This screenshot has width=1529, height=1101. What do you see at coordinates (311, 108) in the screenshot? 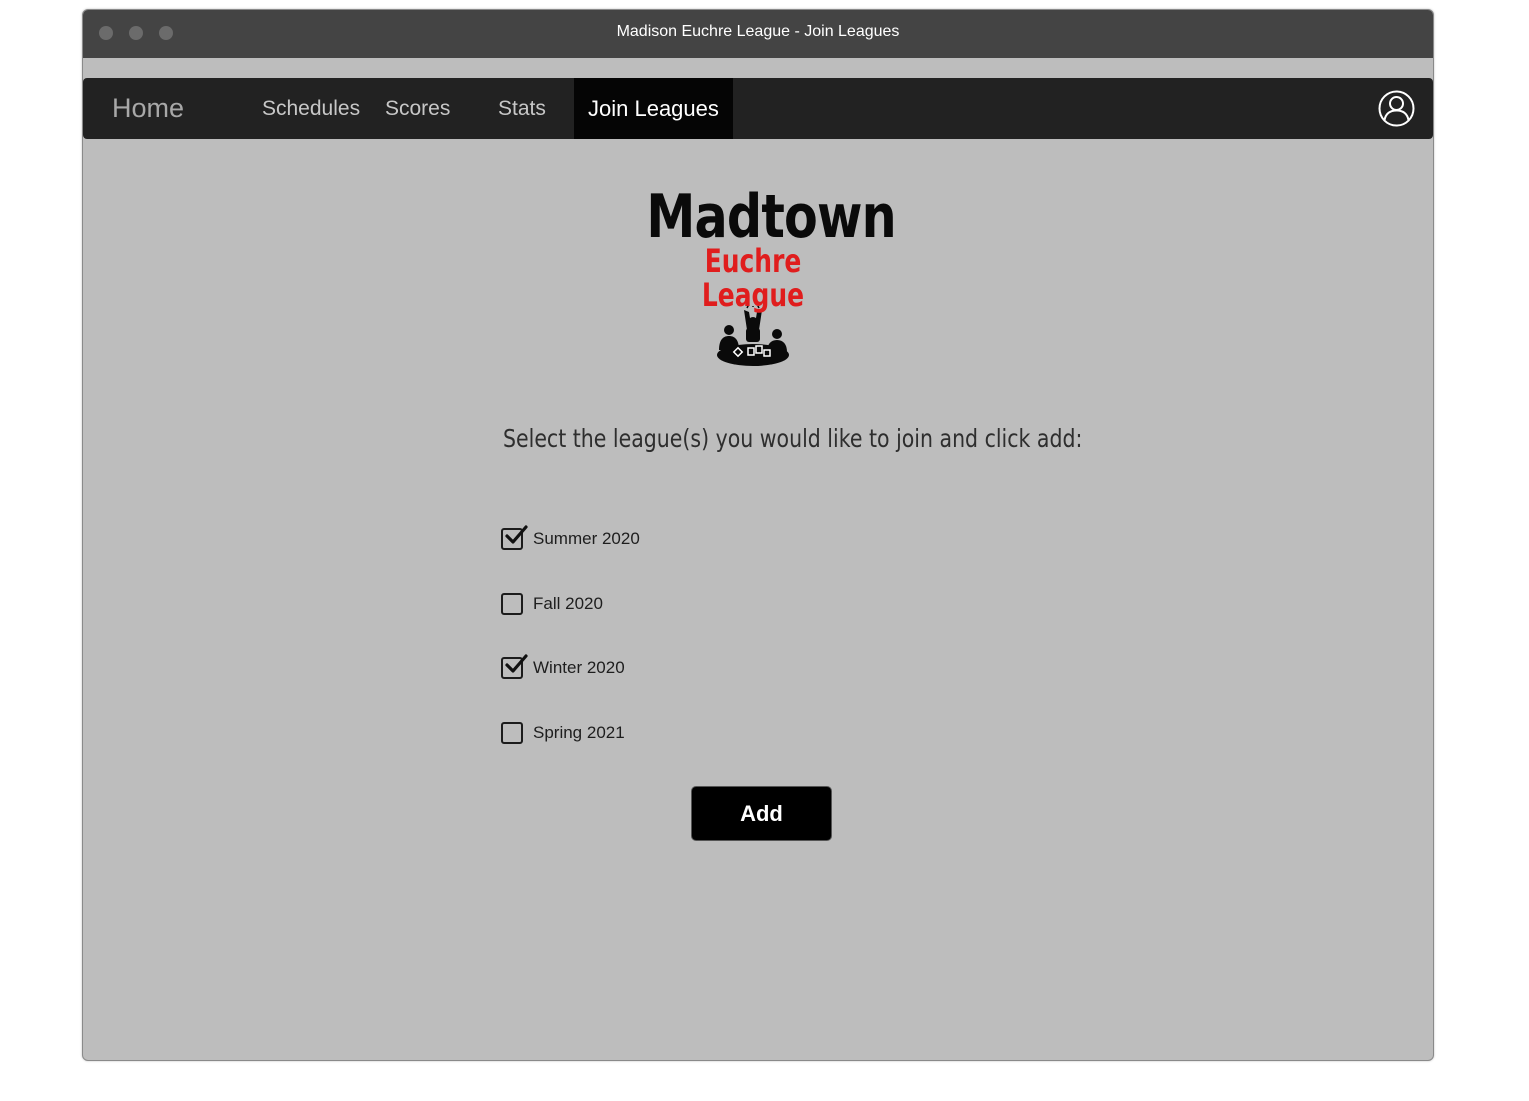
I see `nav-schedules-link: Schedules` at bounding box center [311, 108].